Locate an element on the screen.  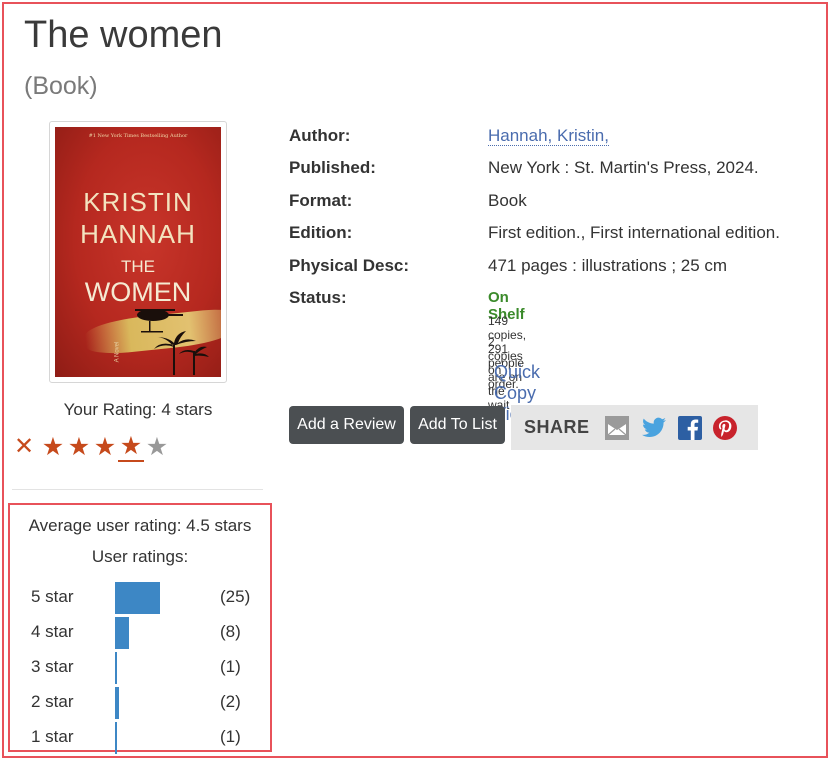
detail-value: Book is located at coordinates (507, 200).